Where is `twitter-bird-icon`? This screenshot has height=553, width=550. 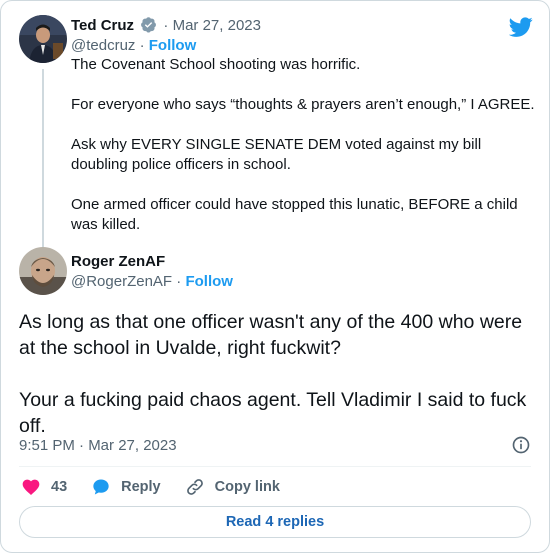
twitter-bird-icon is located at coordinates (521, 27).